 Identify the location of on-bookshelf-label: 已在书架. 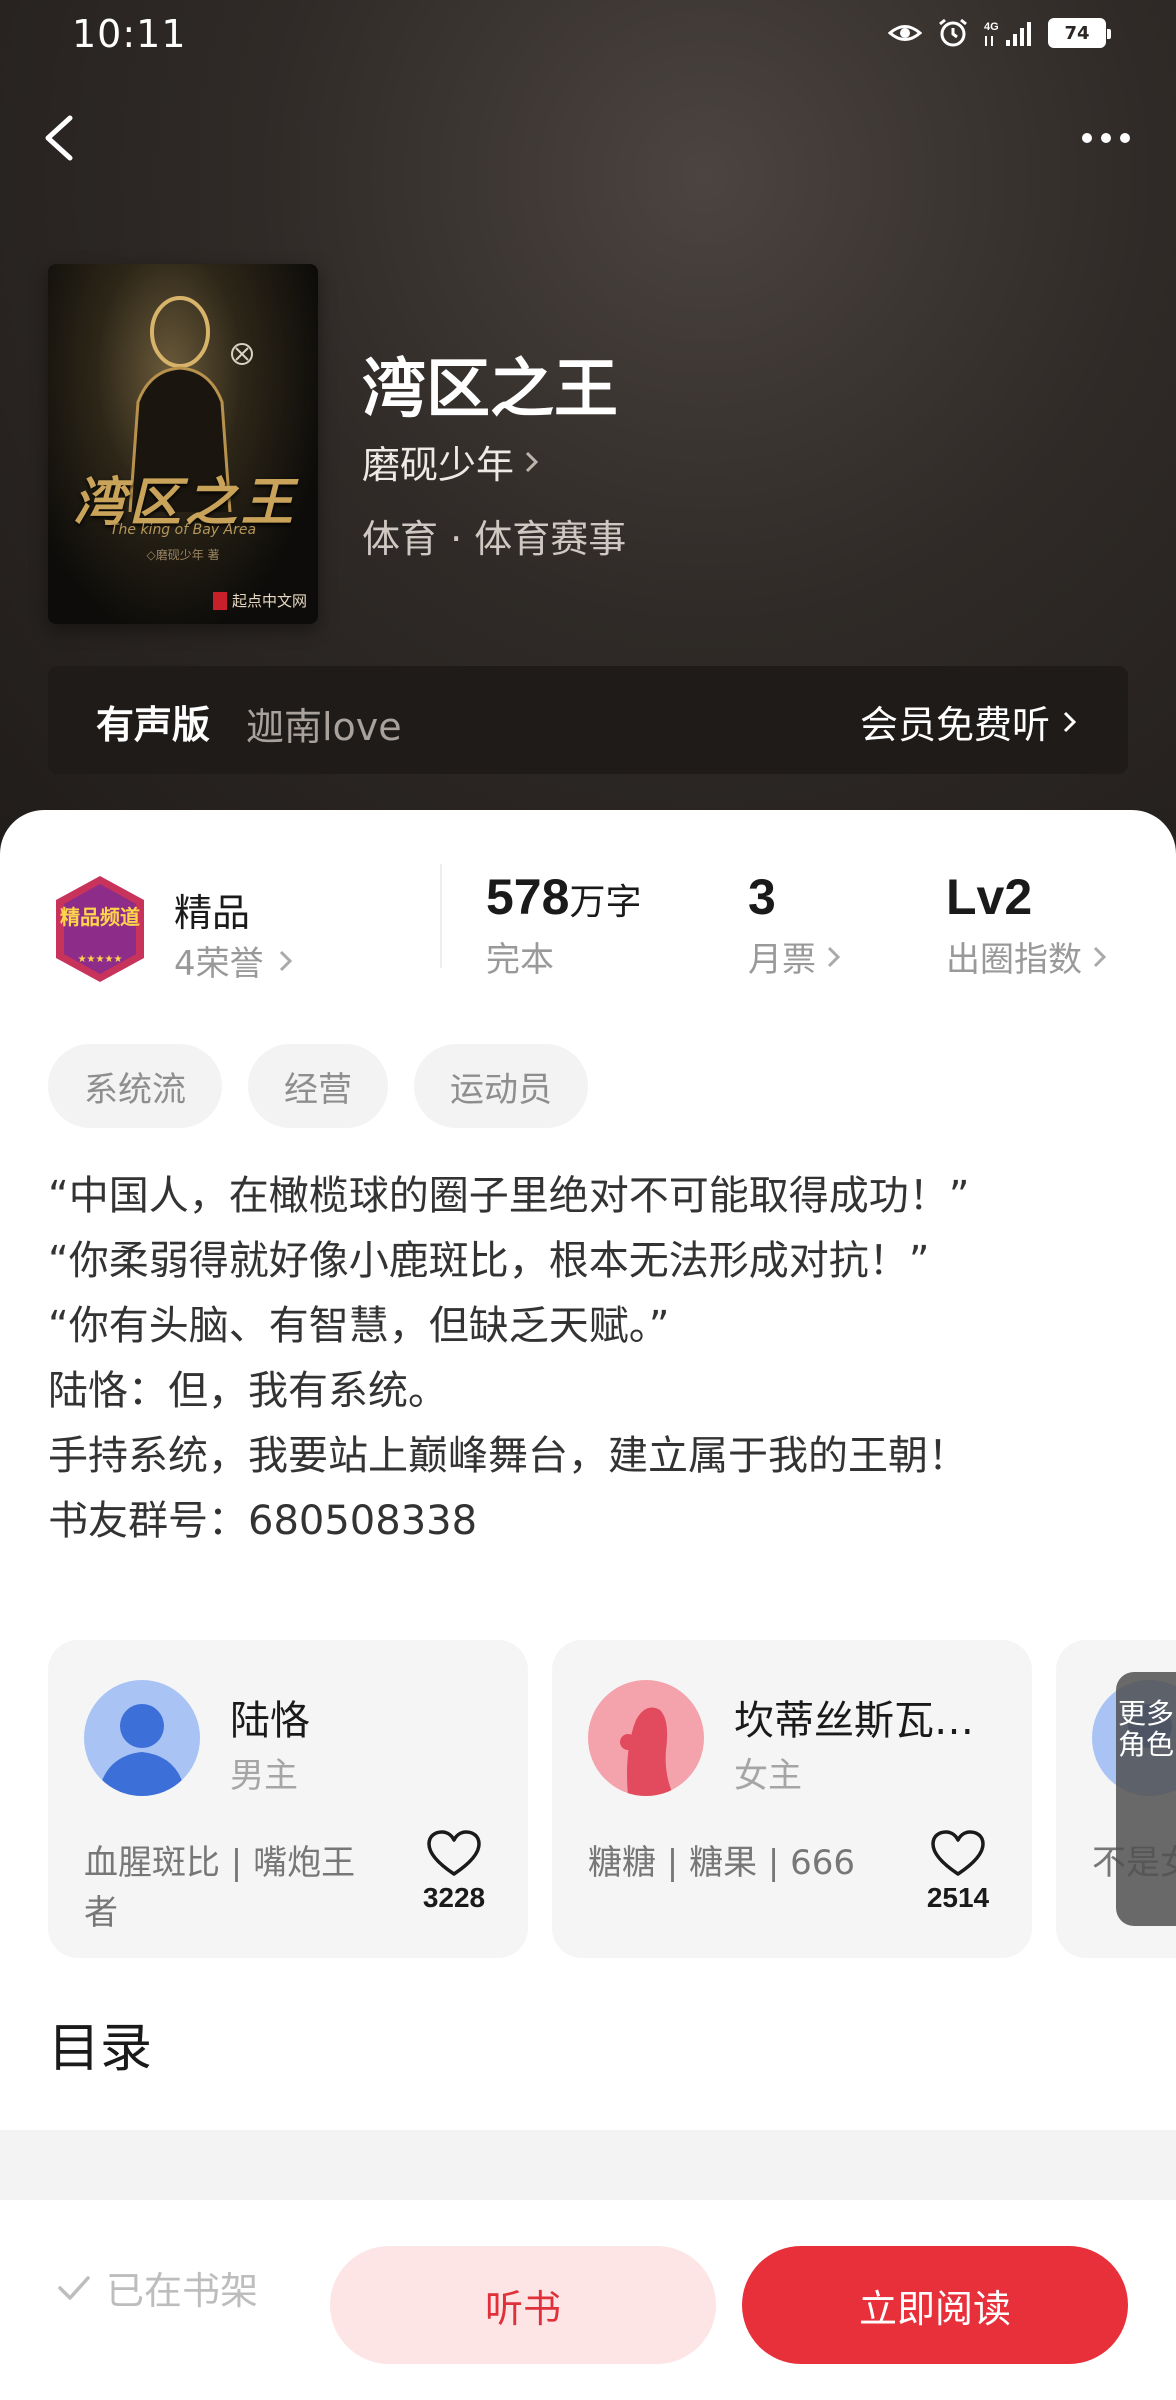
(182, 2291).